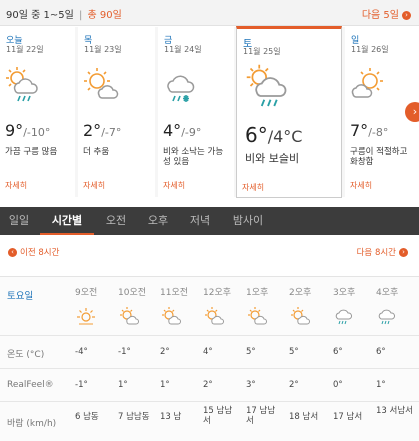 This screenshot has height=441, width=419. What do you see at coordinates (218, 416) in the screenshot?
I see `table-cell: 15 남남서` at bounding box center [218, 416].